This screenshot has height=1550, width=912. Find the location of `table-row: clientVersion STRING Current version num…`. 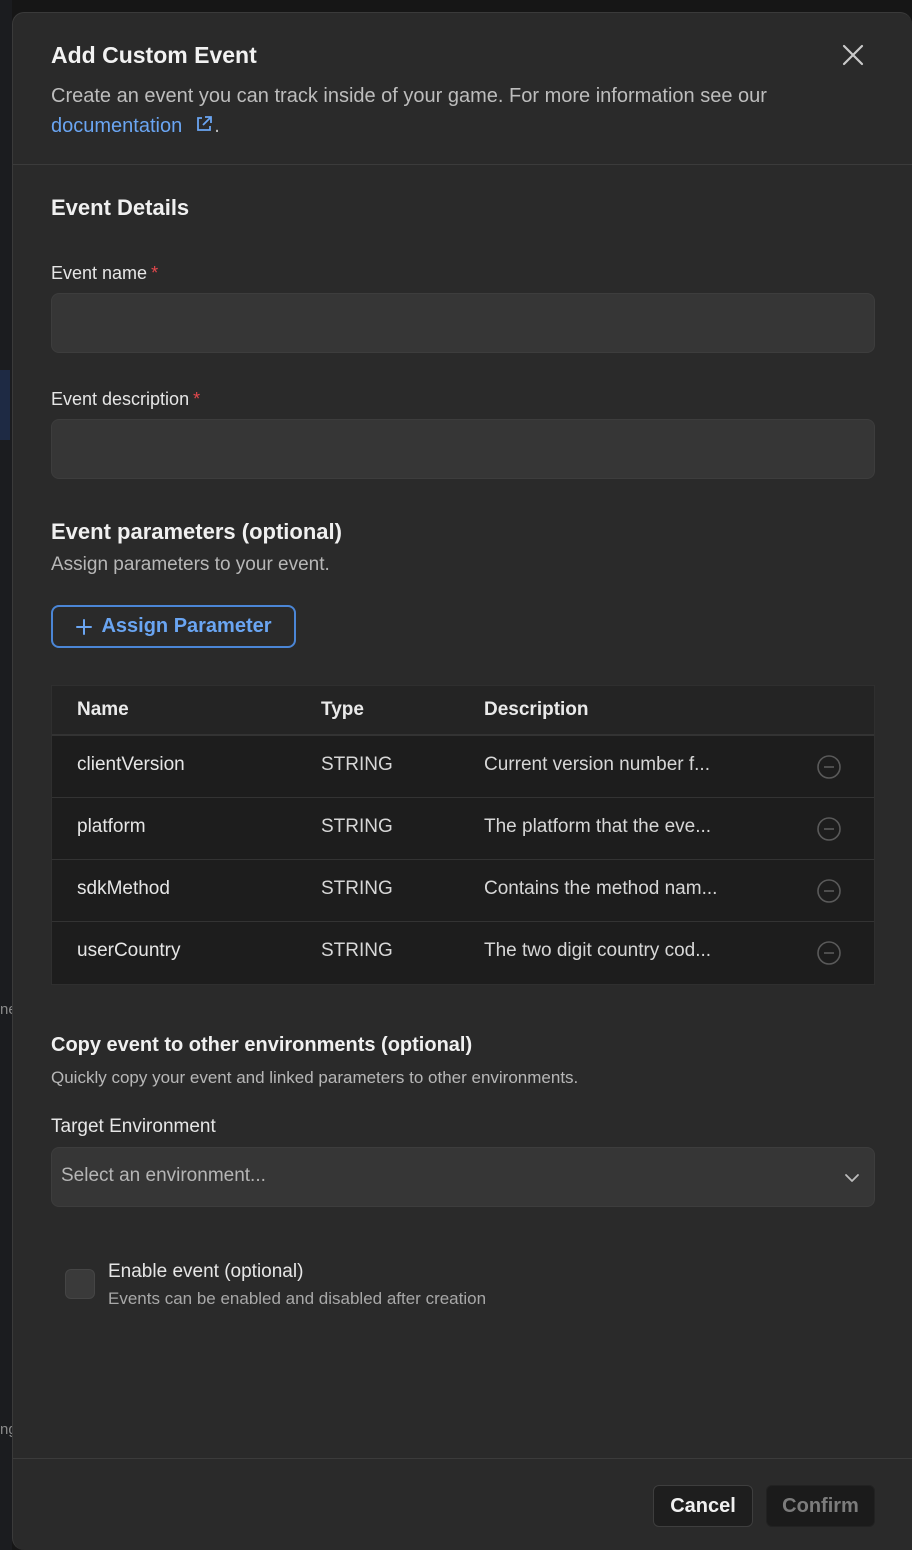

table-row: clientVersion STRING Current version num… is located at coordinates (463, 767).